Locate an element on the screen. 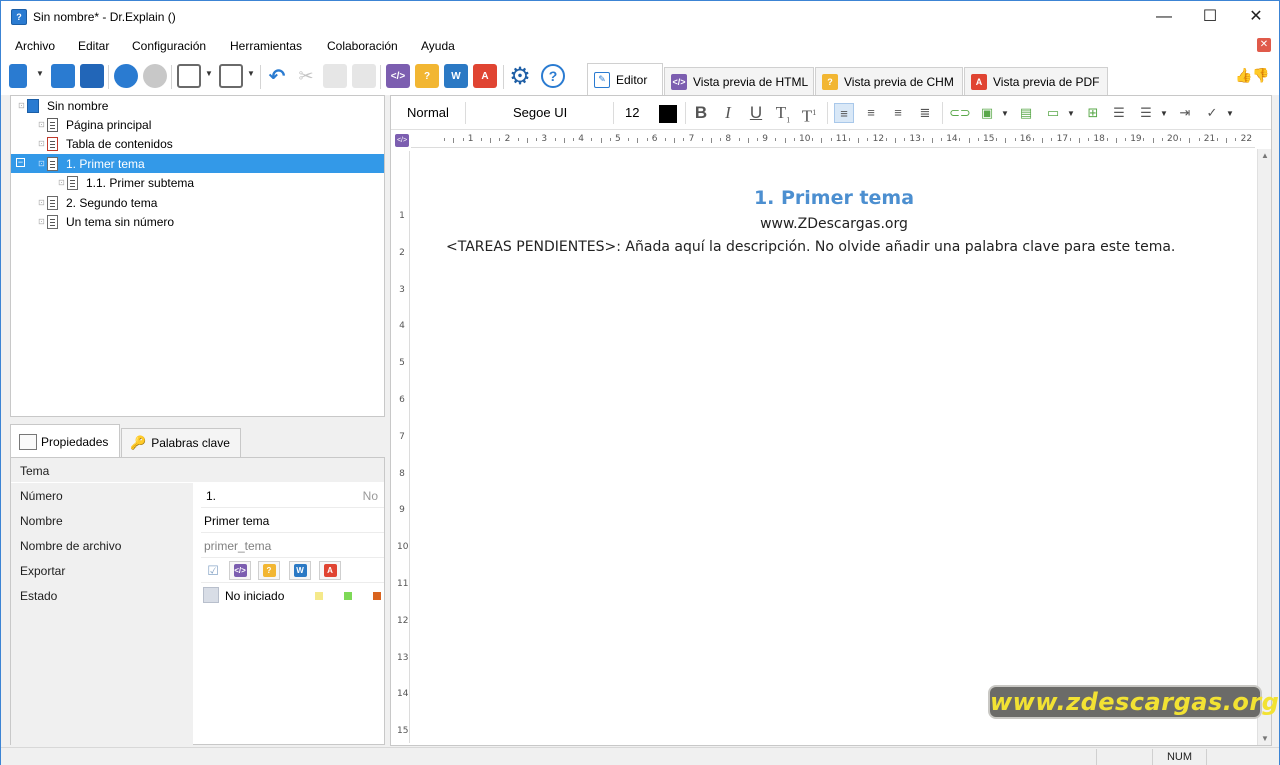  menu-ayuda: Ayuda is located at coordinates (438, 46).